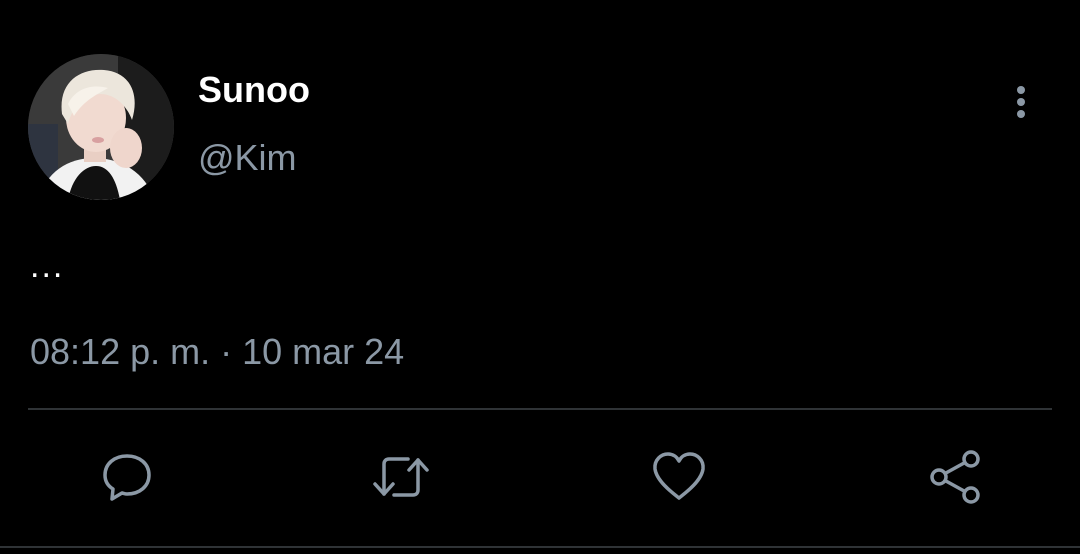 The image size is (1080, 554). I want to click on avatar-photo, so click(101, 127).